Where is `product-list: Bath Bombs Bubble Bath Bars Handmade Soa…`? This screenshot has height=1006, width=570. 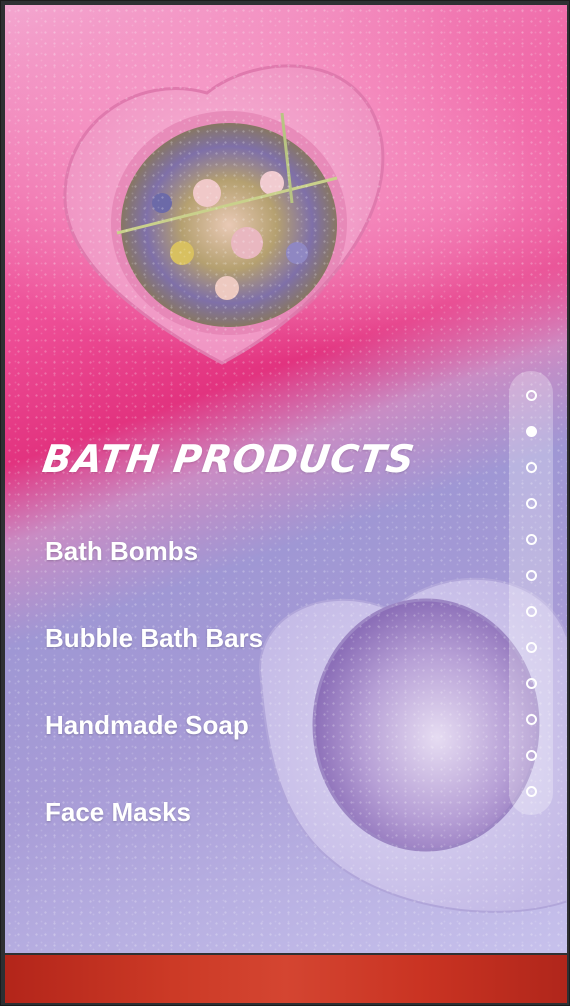 product-list: Bath Bombs Bubble Bath Bars Handmade Soa… is located at coordinates (154, 699).